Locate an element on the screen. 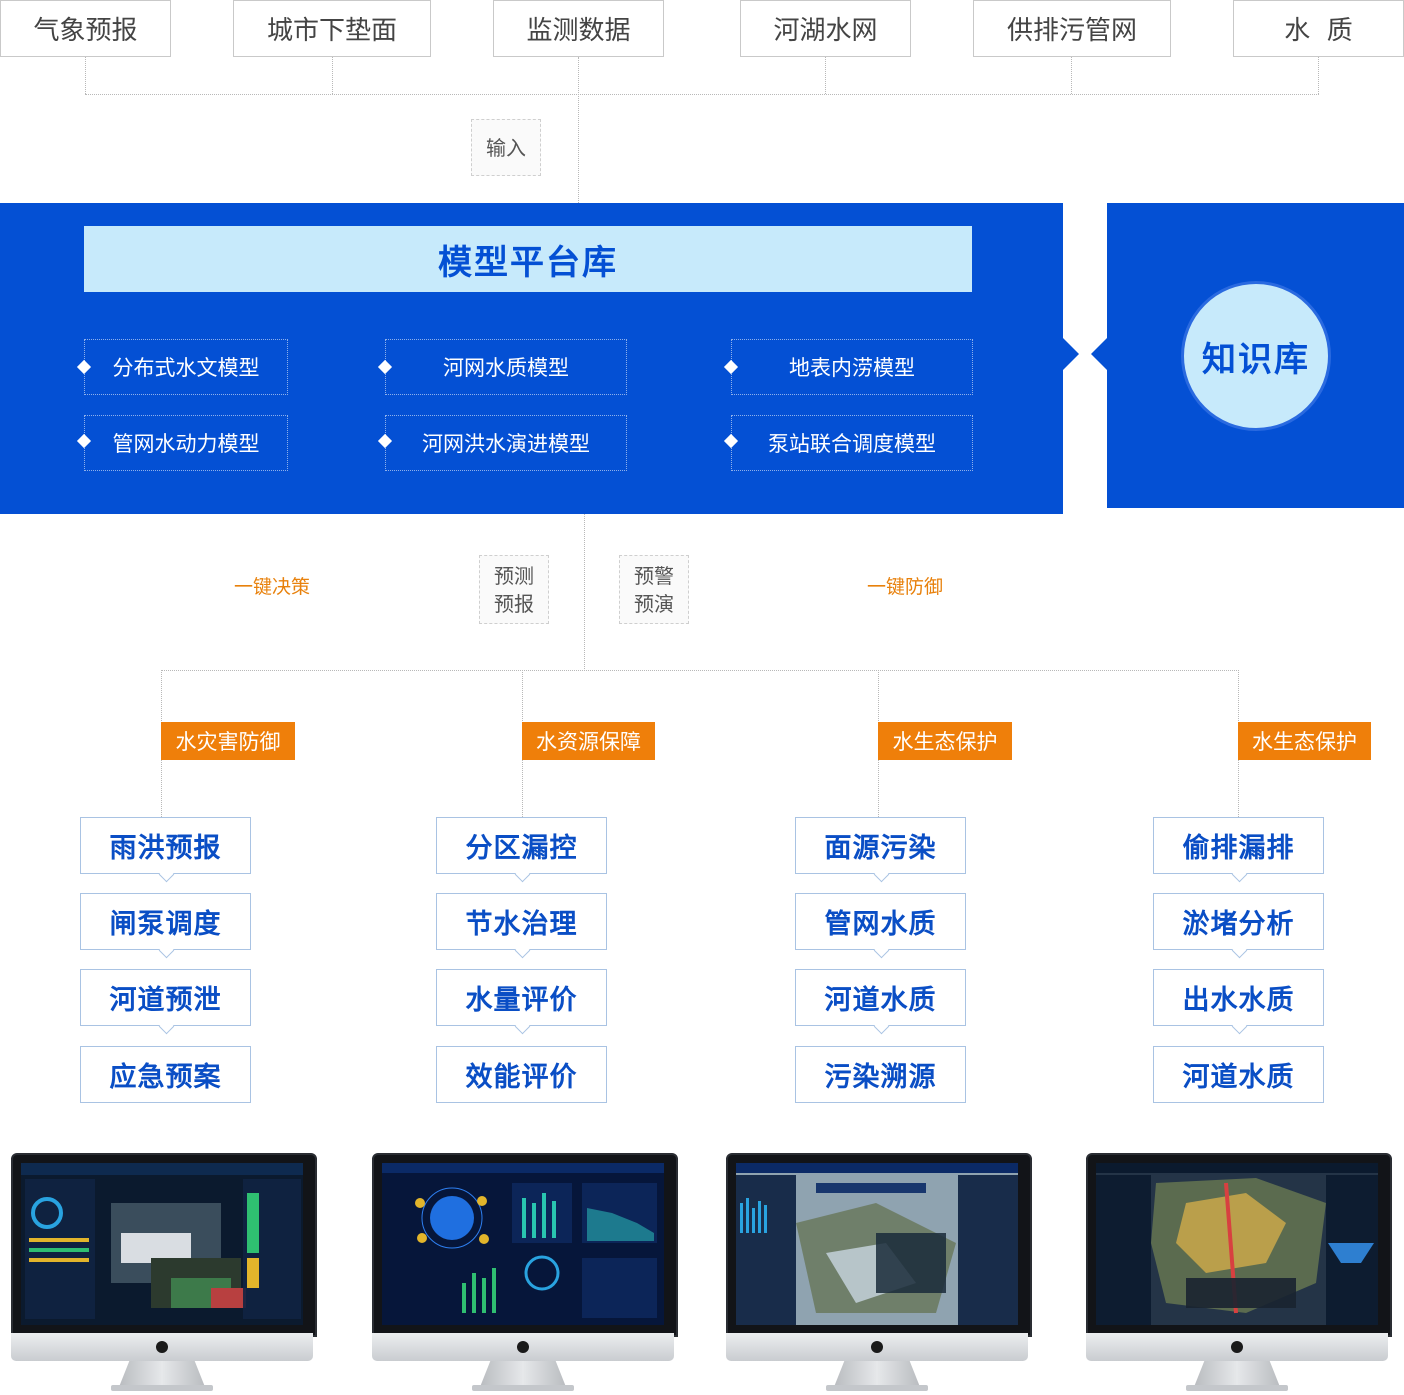 The width and height of the screenshot is (1404, 1395). input-urban-surface: 城市下垫面 is located at coordinates (332, 28).